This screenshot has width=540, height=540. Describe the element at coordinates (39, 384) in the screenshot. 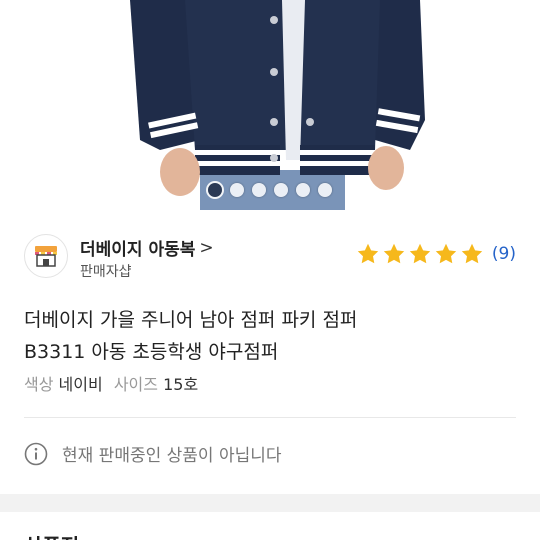

I see `option-label-color: 색상` at that location.